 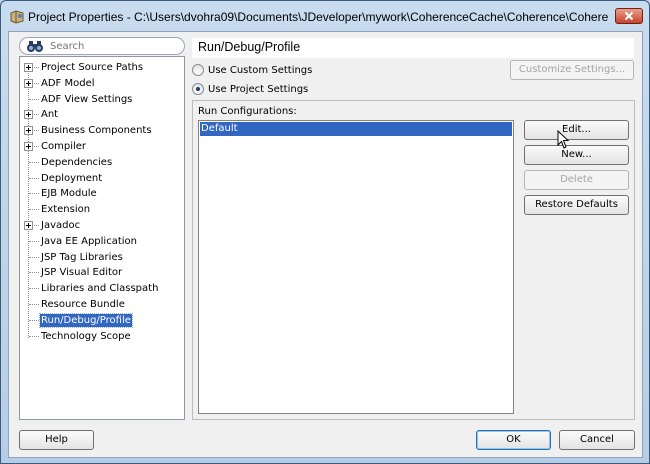 What do you see at coordinates (86, 336) in the screenshot?
I see `tree-item-label: Technology Scope` at bounding box center [86, 336].